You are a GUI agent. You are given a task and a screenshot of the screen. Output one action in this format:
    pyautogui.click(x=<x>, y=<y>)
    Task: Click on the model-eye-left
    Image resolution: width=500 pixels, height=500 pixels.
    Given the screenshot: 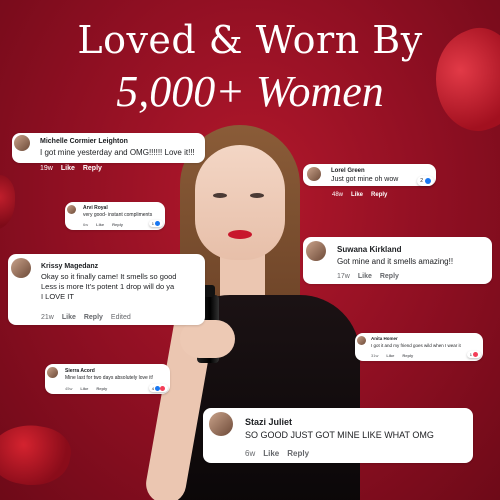 What is the action you would take?
    pyautogui.click(x=220, y=195)
    